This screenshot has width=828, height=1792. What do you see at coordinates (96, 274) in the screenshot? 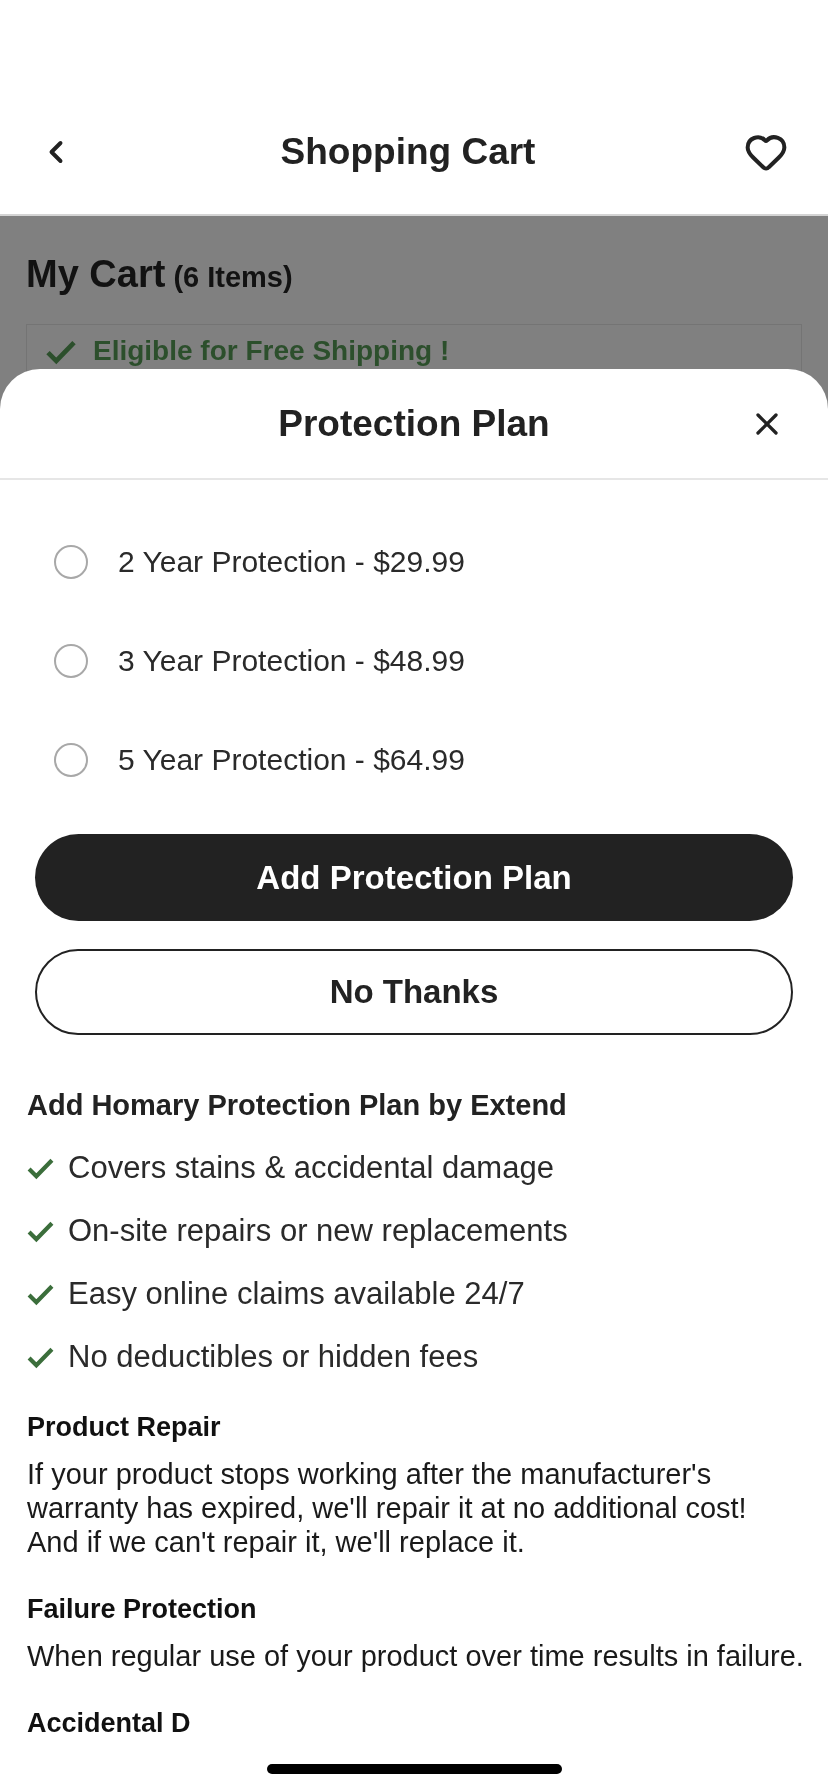
I see `cart-title: My Cart` at bounding box center [96, 274].